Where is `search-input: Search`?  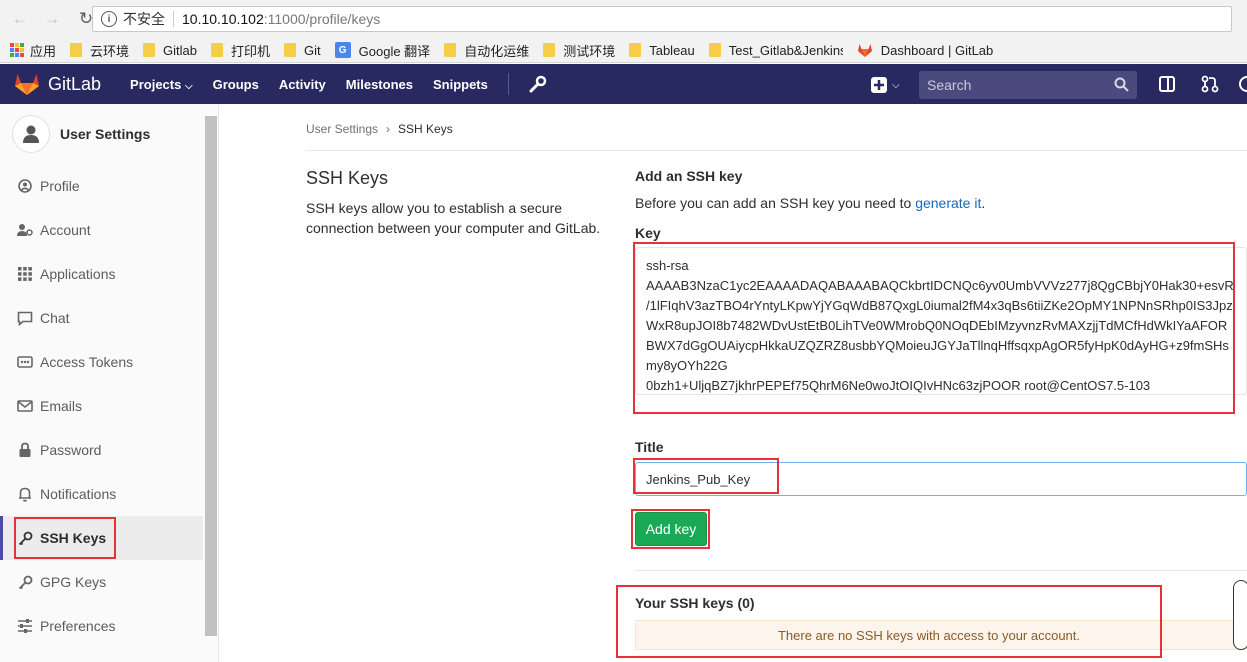 search-input: Search is located at coordinates (1028, 85).